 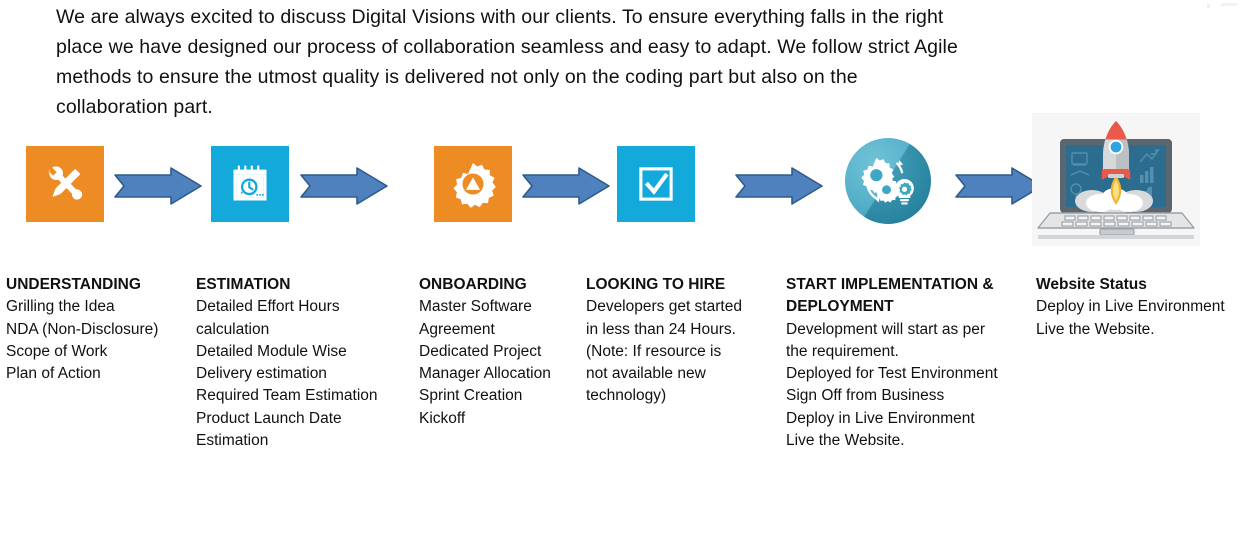 What do you see at coordinates (890, 296) in the screenshot?
I see `column-title: START IMPLEMENTATION & DEPLOYMENT` at bounding box center [890, 296].